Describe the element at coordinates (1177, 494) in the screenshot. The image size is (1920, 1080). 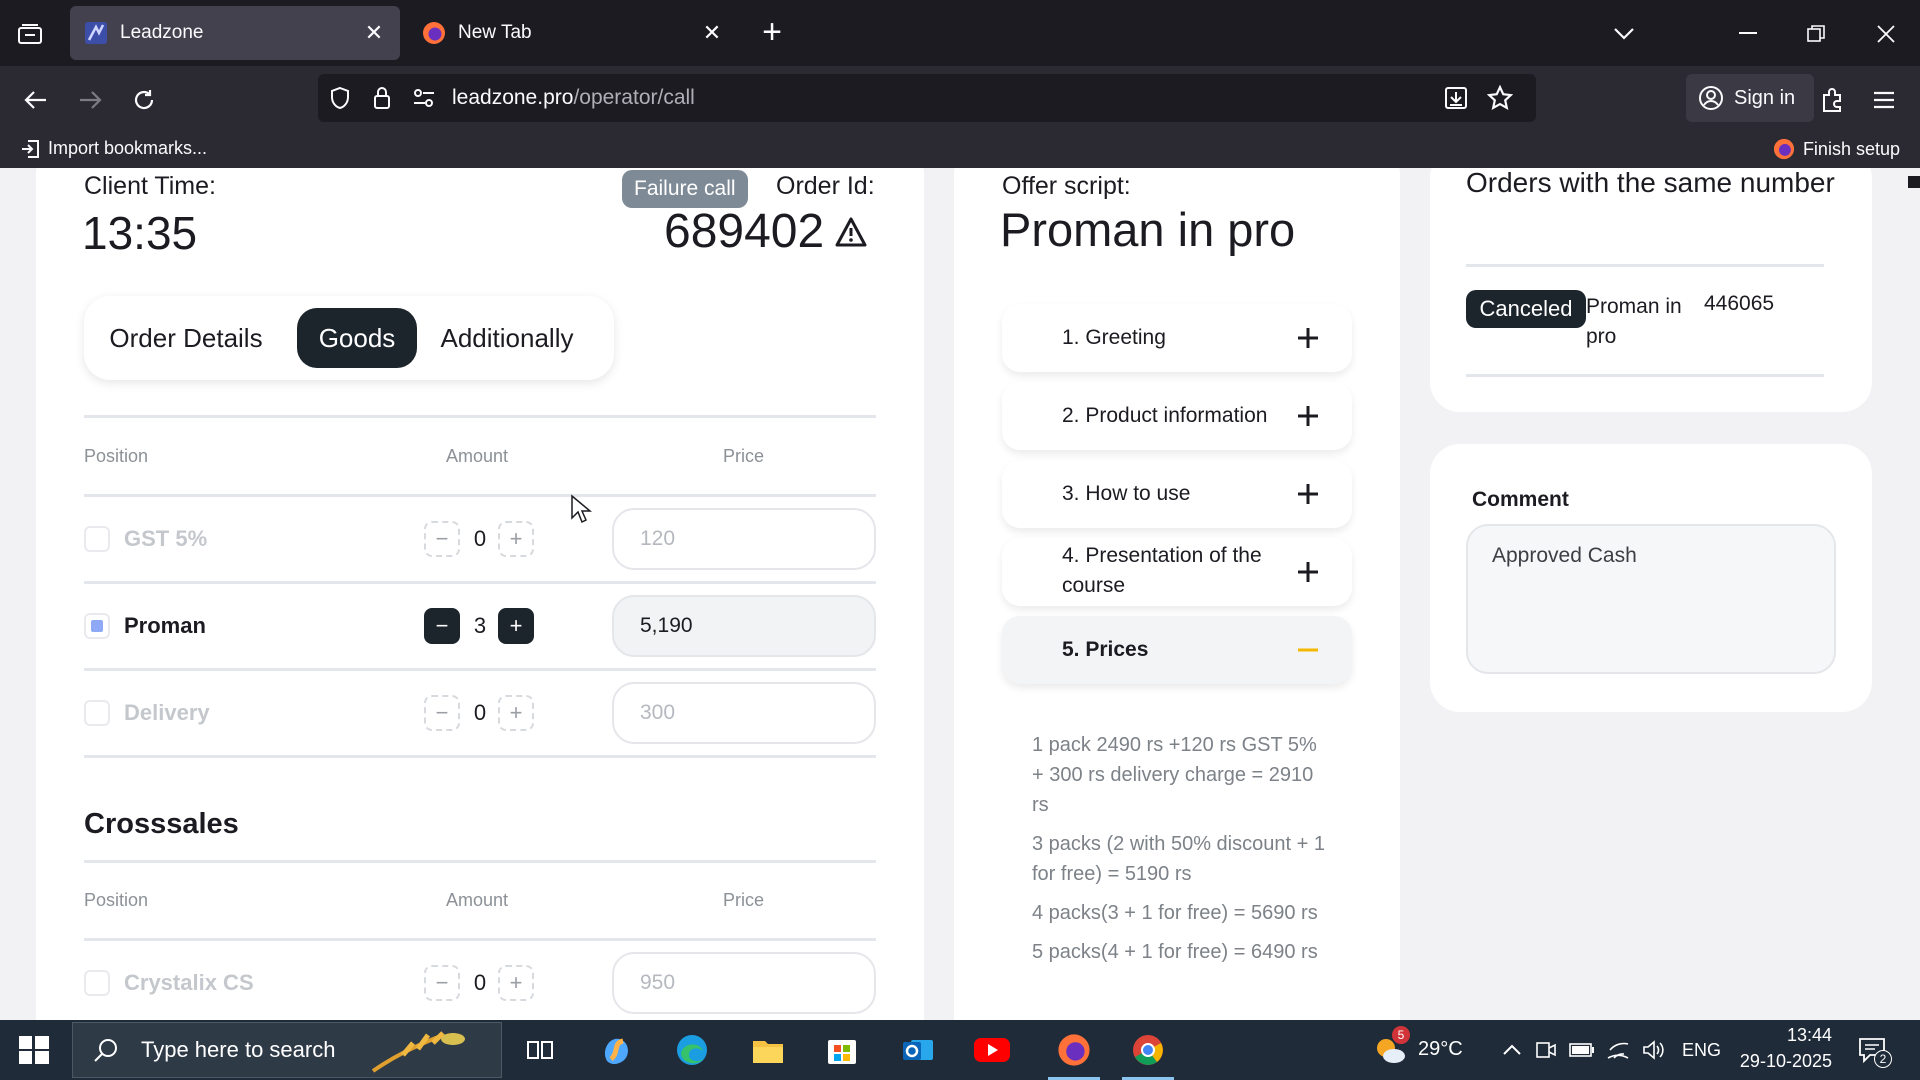
I see `script-section-how-to-use: 3. How to use` at that location.